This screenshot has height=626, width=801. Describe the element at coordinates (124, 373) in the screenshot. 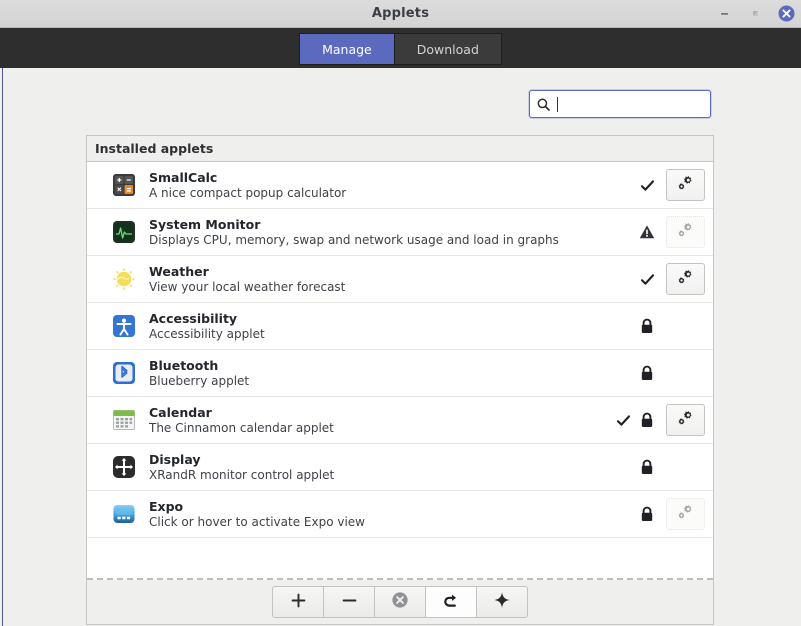

I see `bluetooth-icon` at that location.